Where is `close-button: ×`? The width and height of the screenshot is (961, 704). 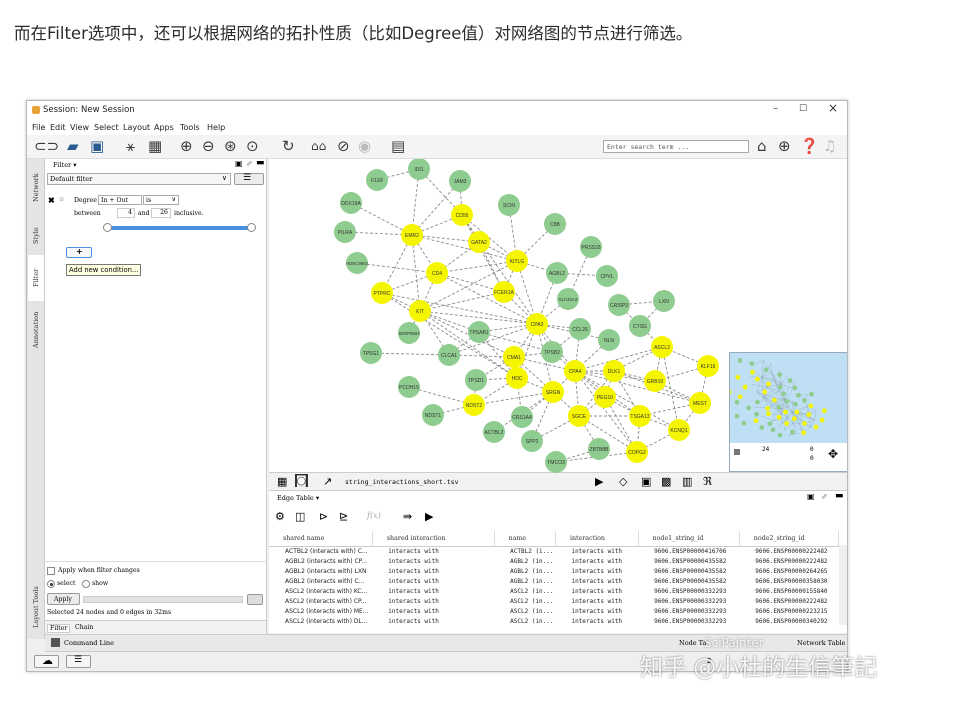
close-button: × is located at coordinates (833, 108).